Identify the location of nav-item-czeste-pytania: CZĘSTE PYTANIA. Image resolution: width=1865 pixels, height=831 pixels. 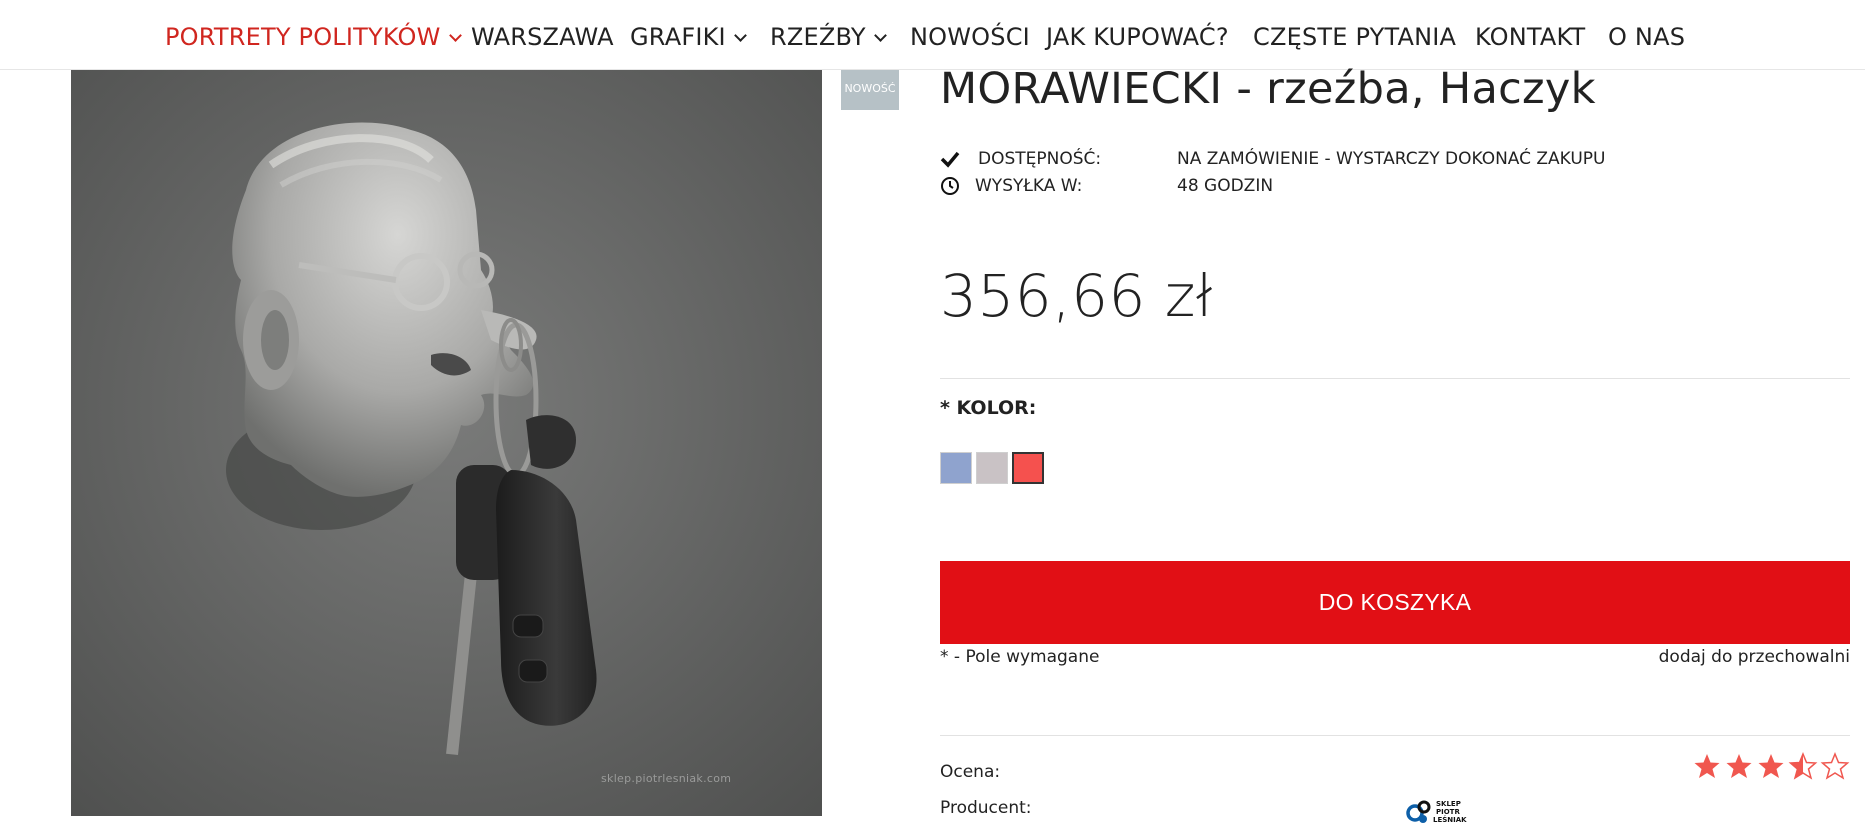
(1354, 37).